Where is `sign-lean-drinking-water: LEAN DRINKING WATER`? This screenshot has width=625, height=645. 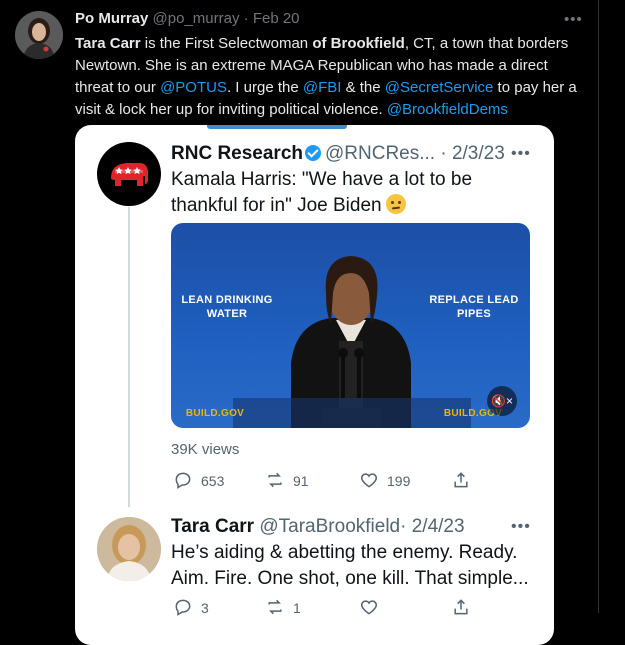
sign-lean-drinking-water: LEAN DRINKING WATER is located at coordinates (227, 307).